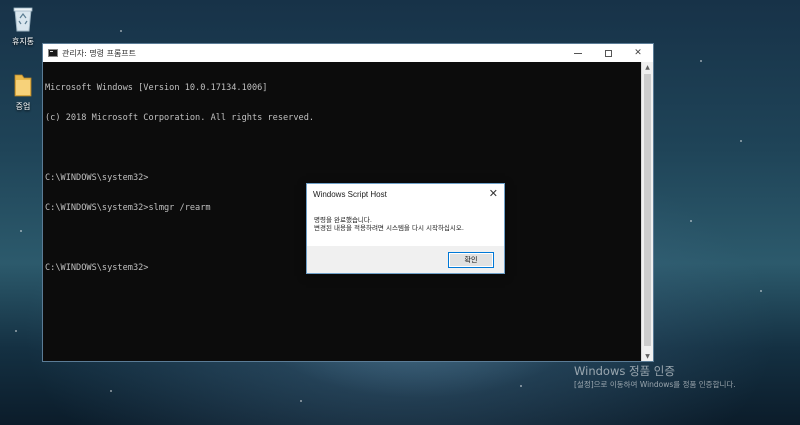  What do you see at coordinates (405, 195) in the screenshot?
I see `dialog-titlebar: Windows Script Host ✕` at bounding box center [405, 195].